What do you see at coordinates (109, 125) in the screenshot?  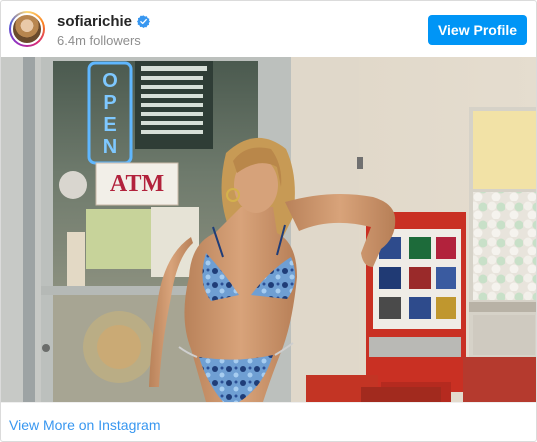 I see `svg-text: E` at bounding box center [109, 125].